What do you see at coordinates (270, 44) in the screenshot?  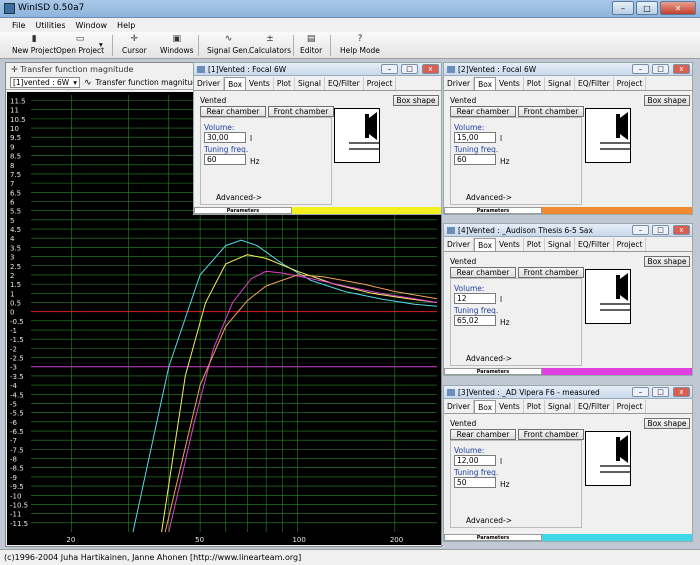 I see `calculators-button: ± Calculators` at bounding box center [270, 44].